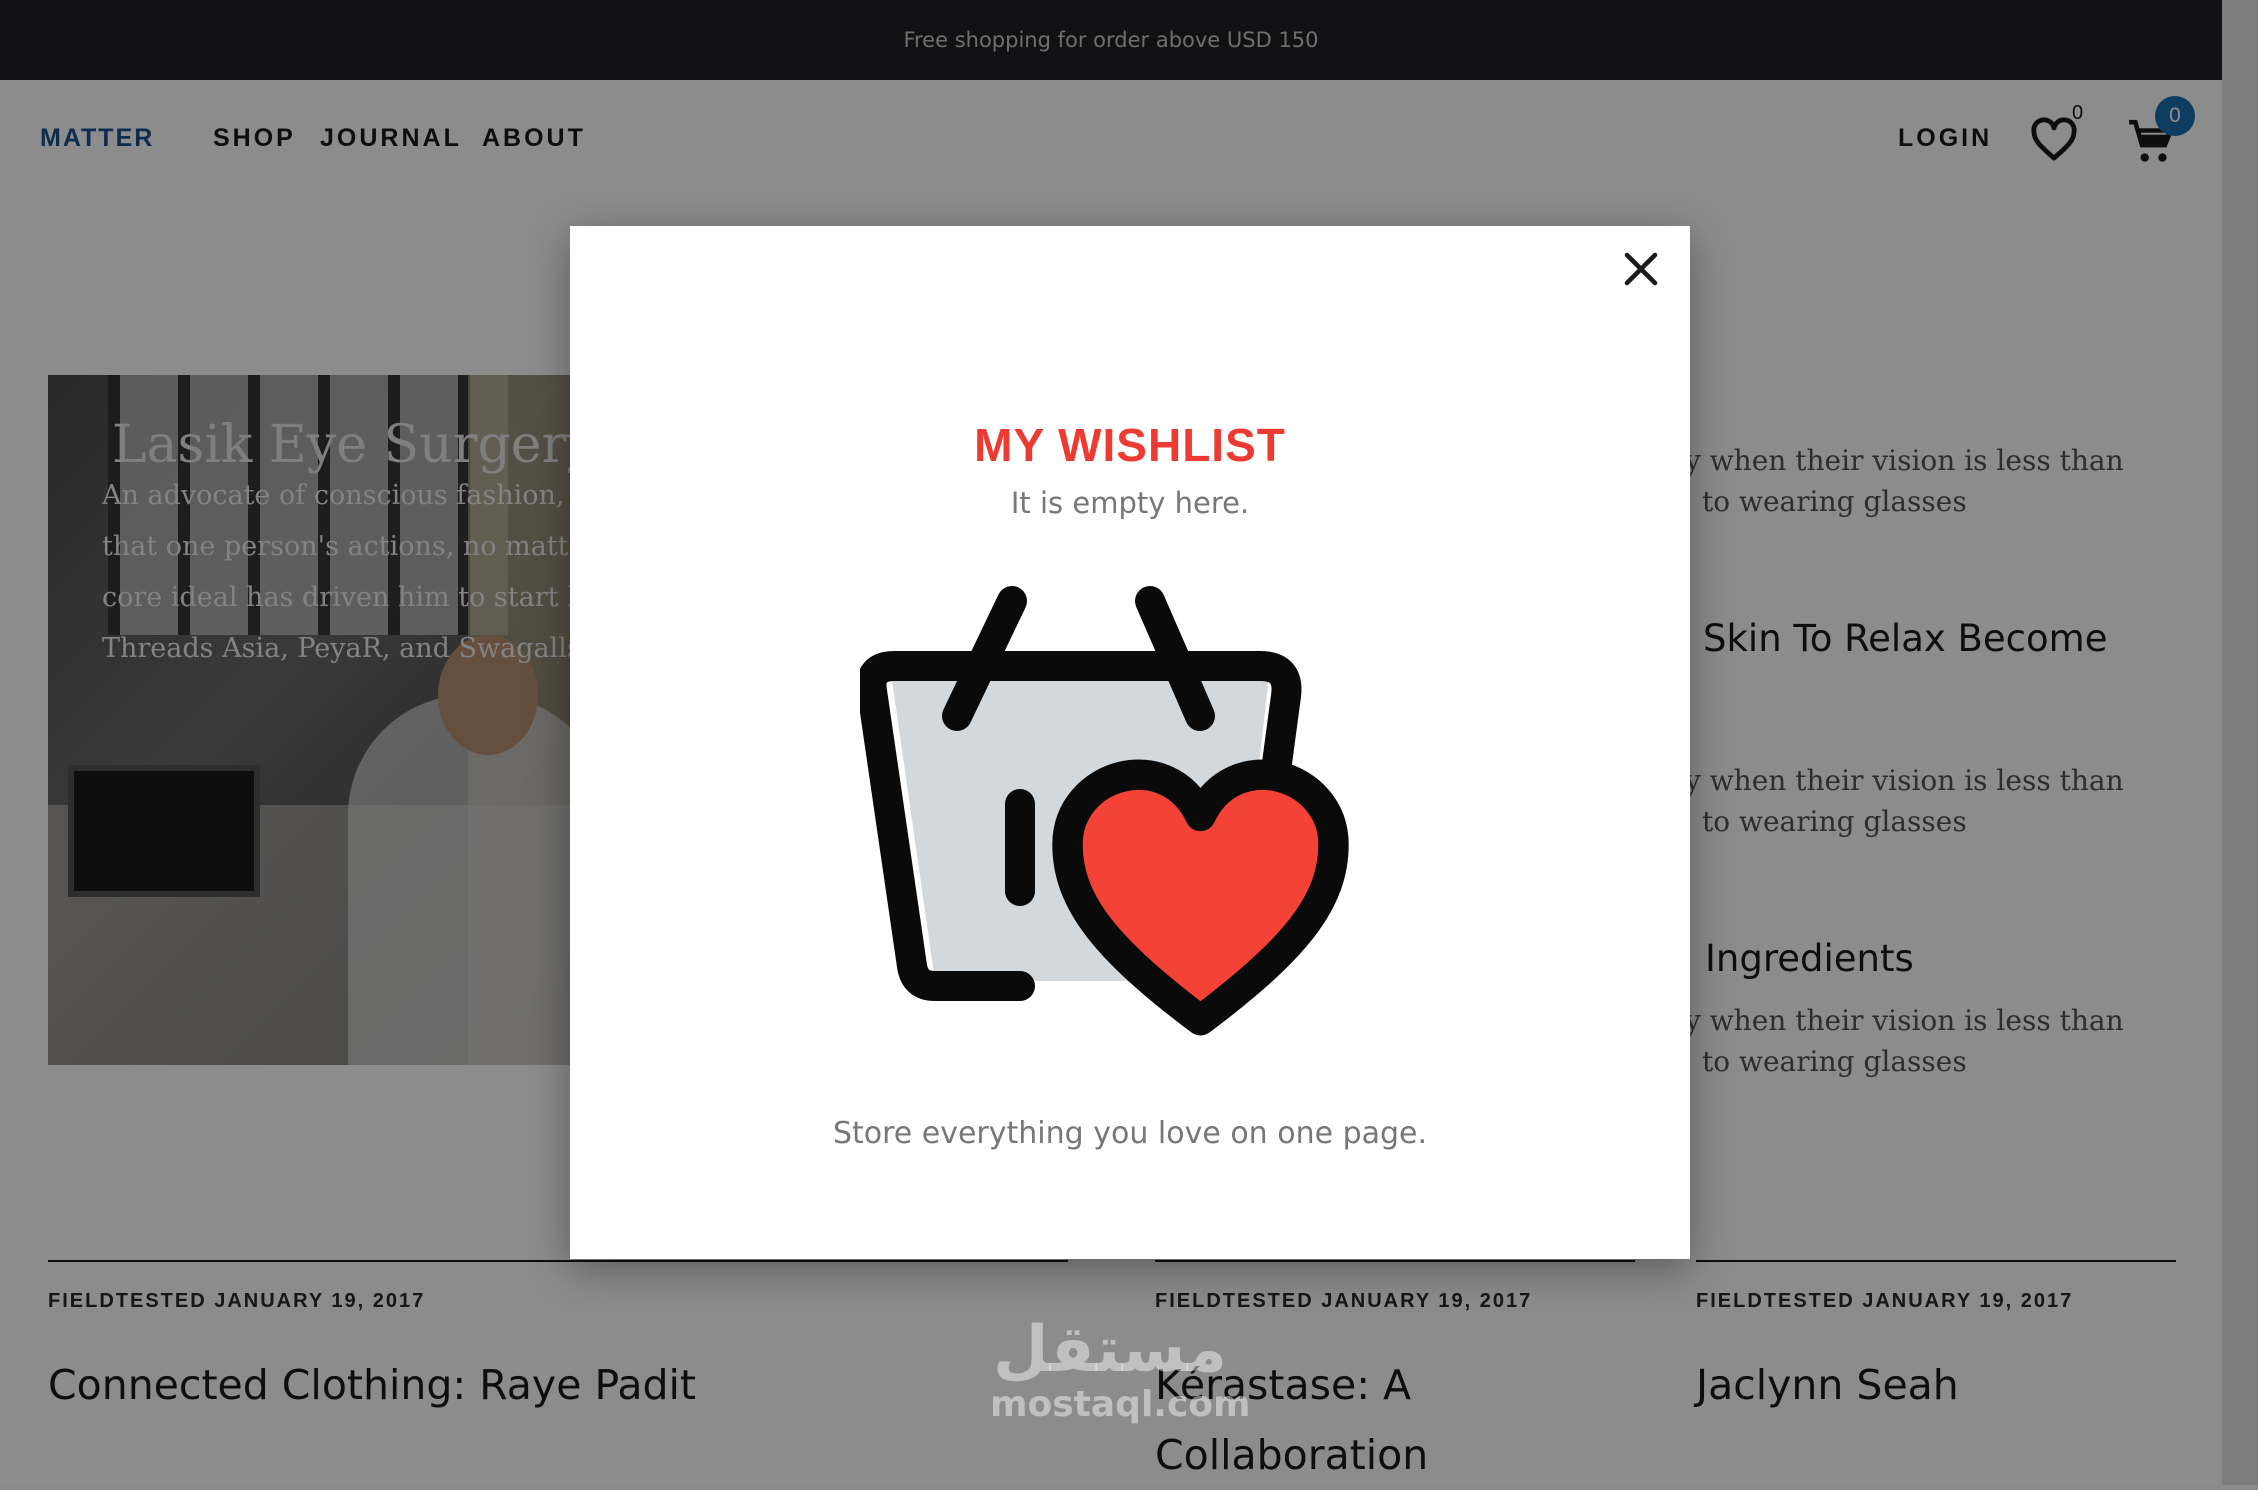 This screenshot has height=1490, width=2258. What do you see at coordinates (1130, 503) in the screenshot?
I see `modal-subtitle: It is empty here.` at bounding box center [1130, 503].